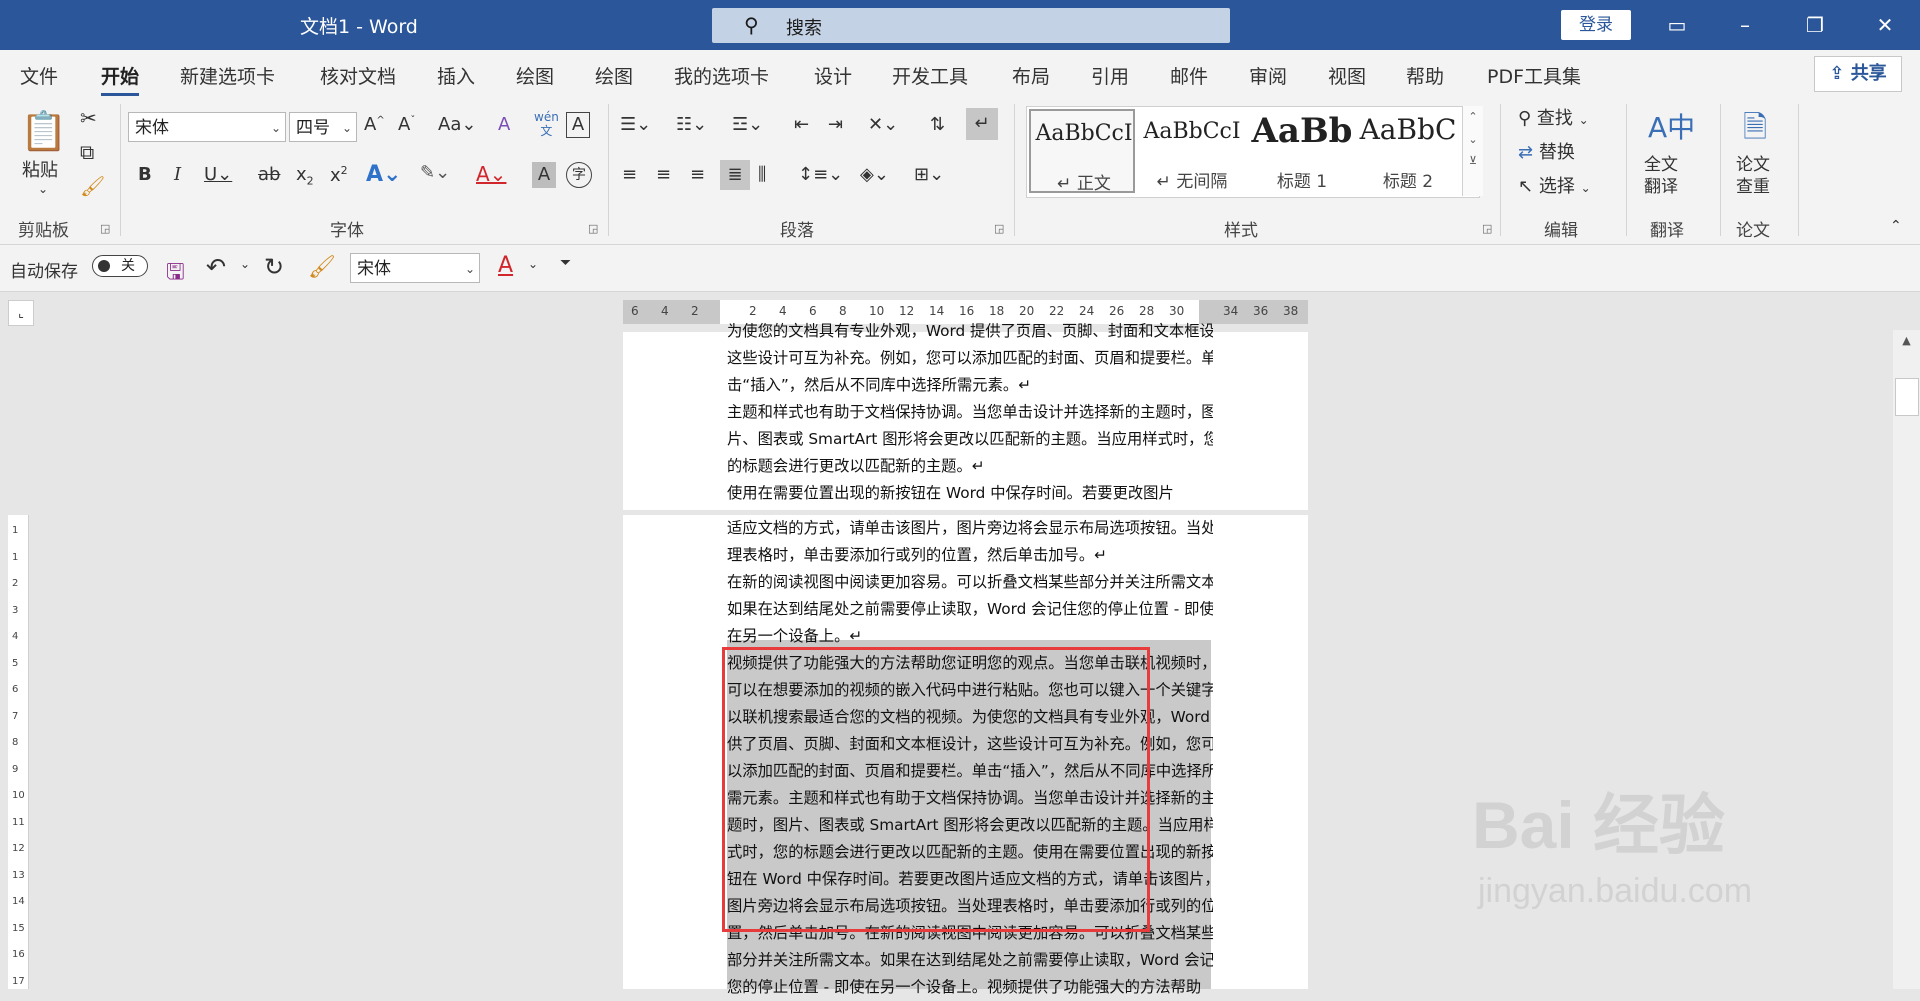 The width and height of the screenshot is (1920, 1001). I want to click on text-line: 片、图表或 SmartArt 图形将会更改以匹配新的主题。当应用样式时，您, so click(970, 439).